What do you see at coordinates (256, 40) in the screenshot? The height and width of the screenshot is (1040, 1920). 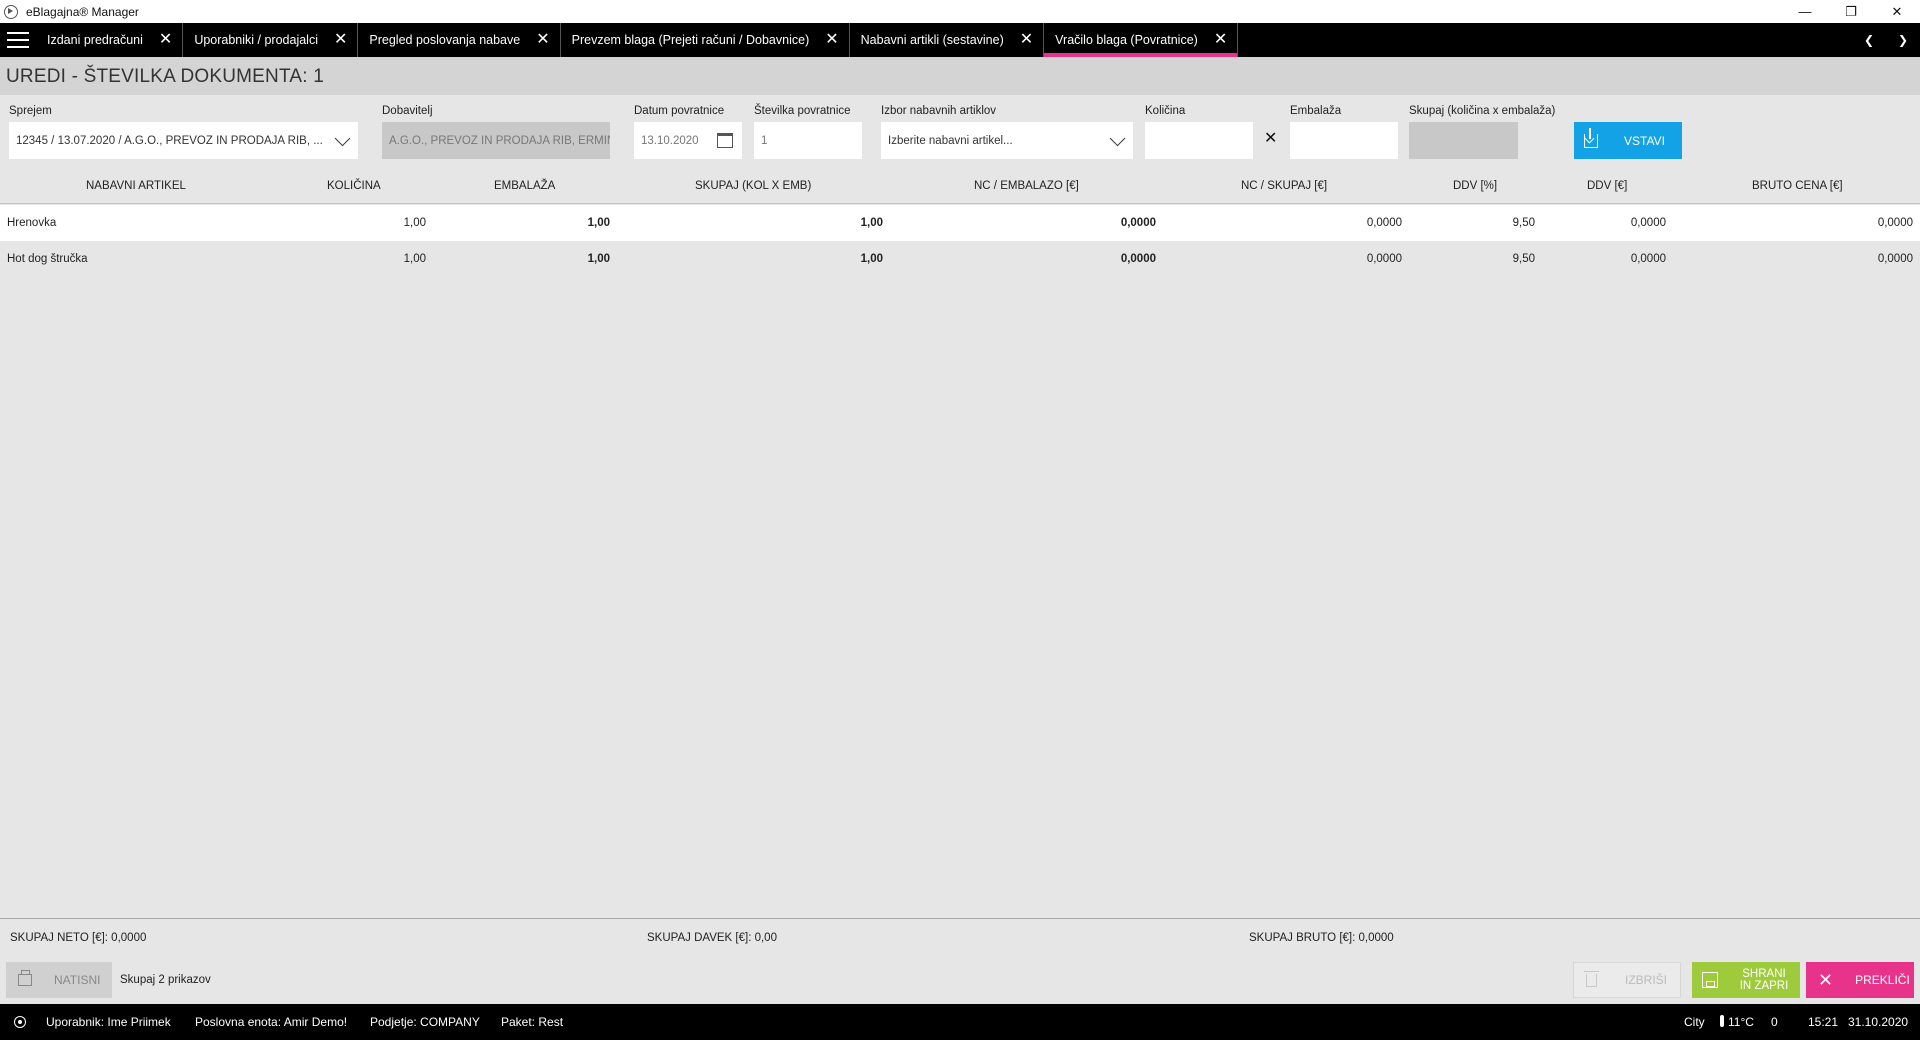 I see `tab-label: Uporabniki / prodajalci` at bounding box center [256, 40].